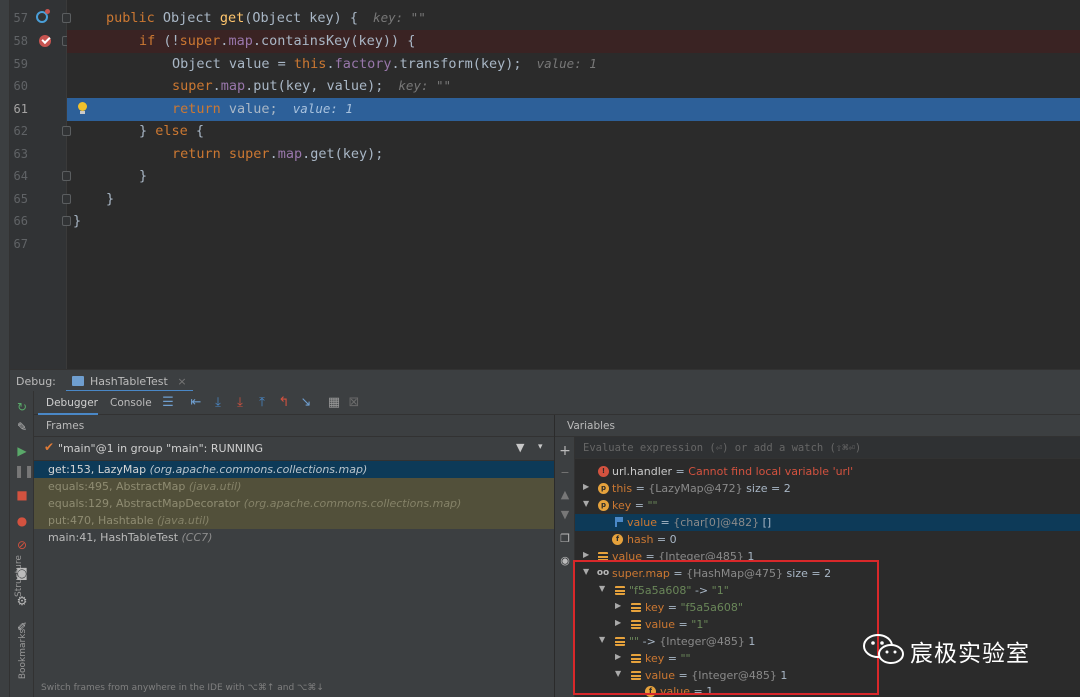 Image resolution: width=1080 pixels, height=697 pixels. Describe the element at coordinates (40, 199) in the screenshot. I see `gutter-line-65: 65` at that location.